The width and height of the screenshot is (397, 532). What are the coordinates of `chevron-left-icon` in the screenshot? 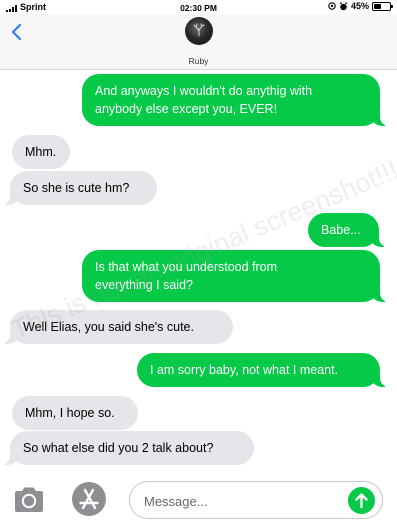 It's located at (17, 32).